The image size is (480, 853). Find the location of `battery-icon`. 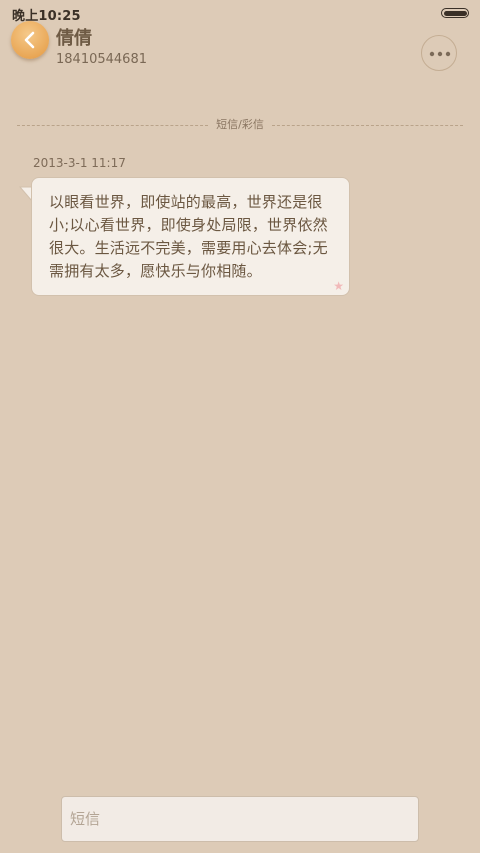

battery-icon is located at coordinates (455, 13).